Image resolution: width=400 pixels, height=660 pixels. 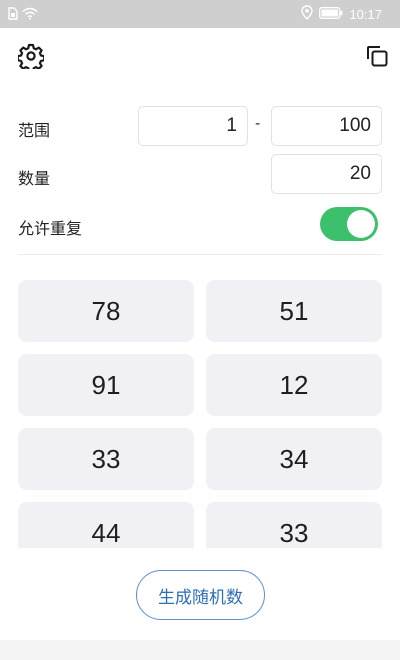 What do you see at coordinates (326, 126) in the screenshot?
I see `range-max-input` at bounding box center [326, 126].